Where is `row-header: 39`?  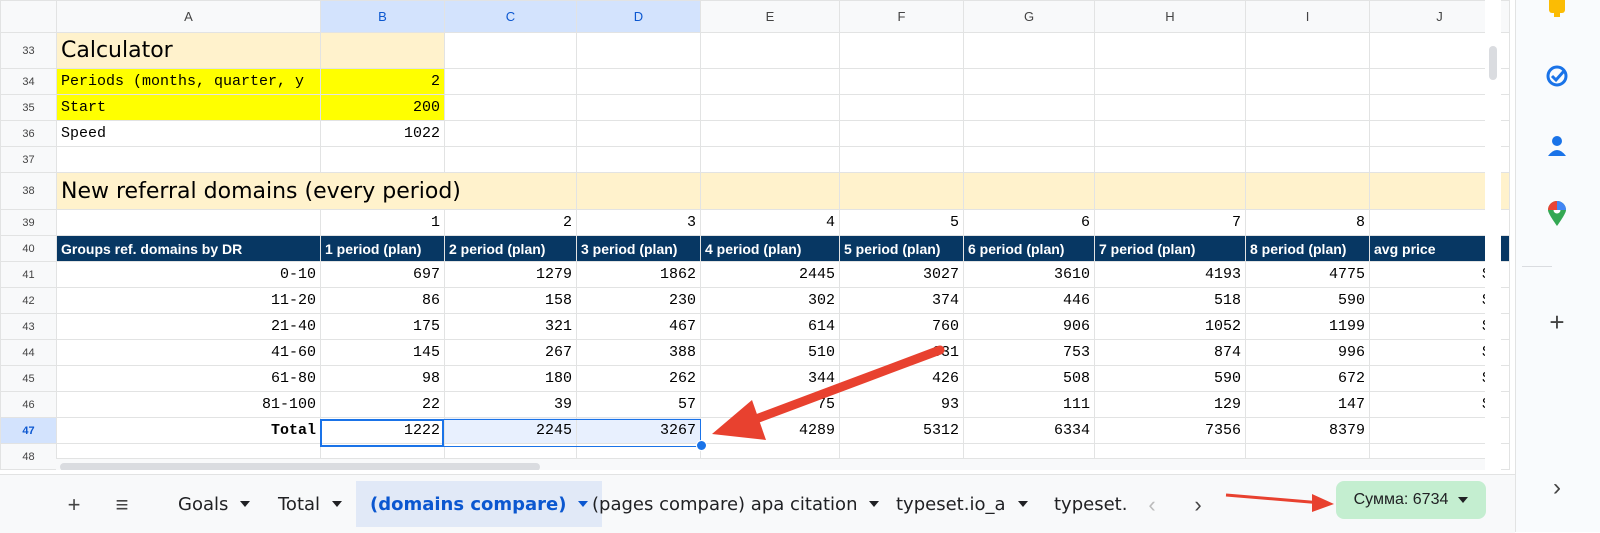
row-header: 39 is located at coordinates (28, 222).